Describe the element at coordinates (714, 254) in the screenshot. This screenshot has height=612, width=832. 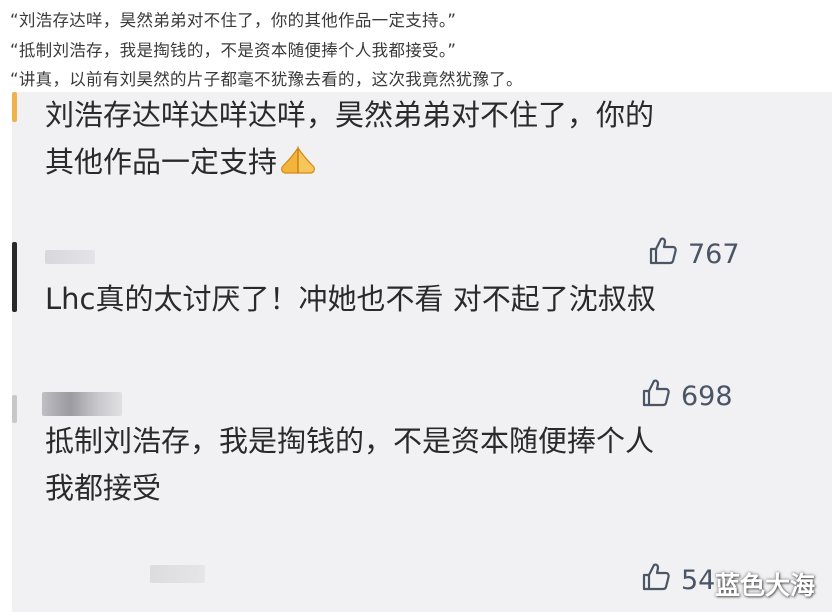
I see `like-count: 767` at that location.